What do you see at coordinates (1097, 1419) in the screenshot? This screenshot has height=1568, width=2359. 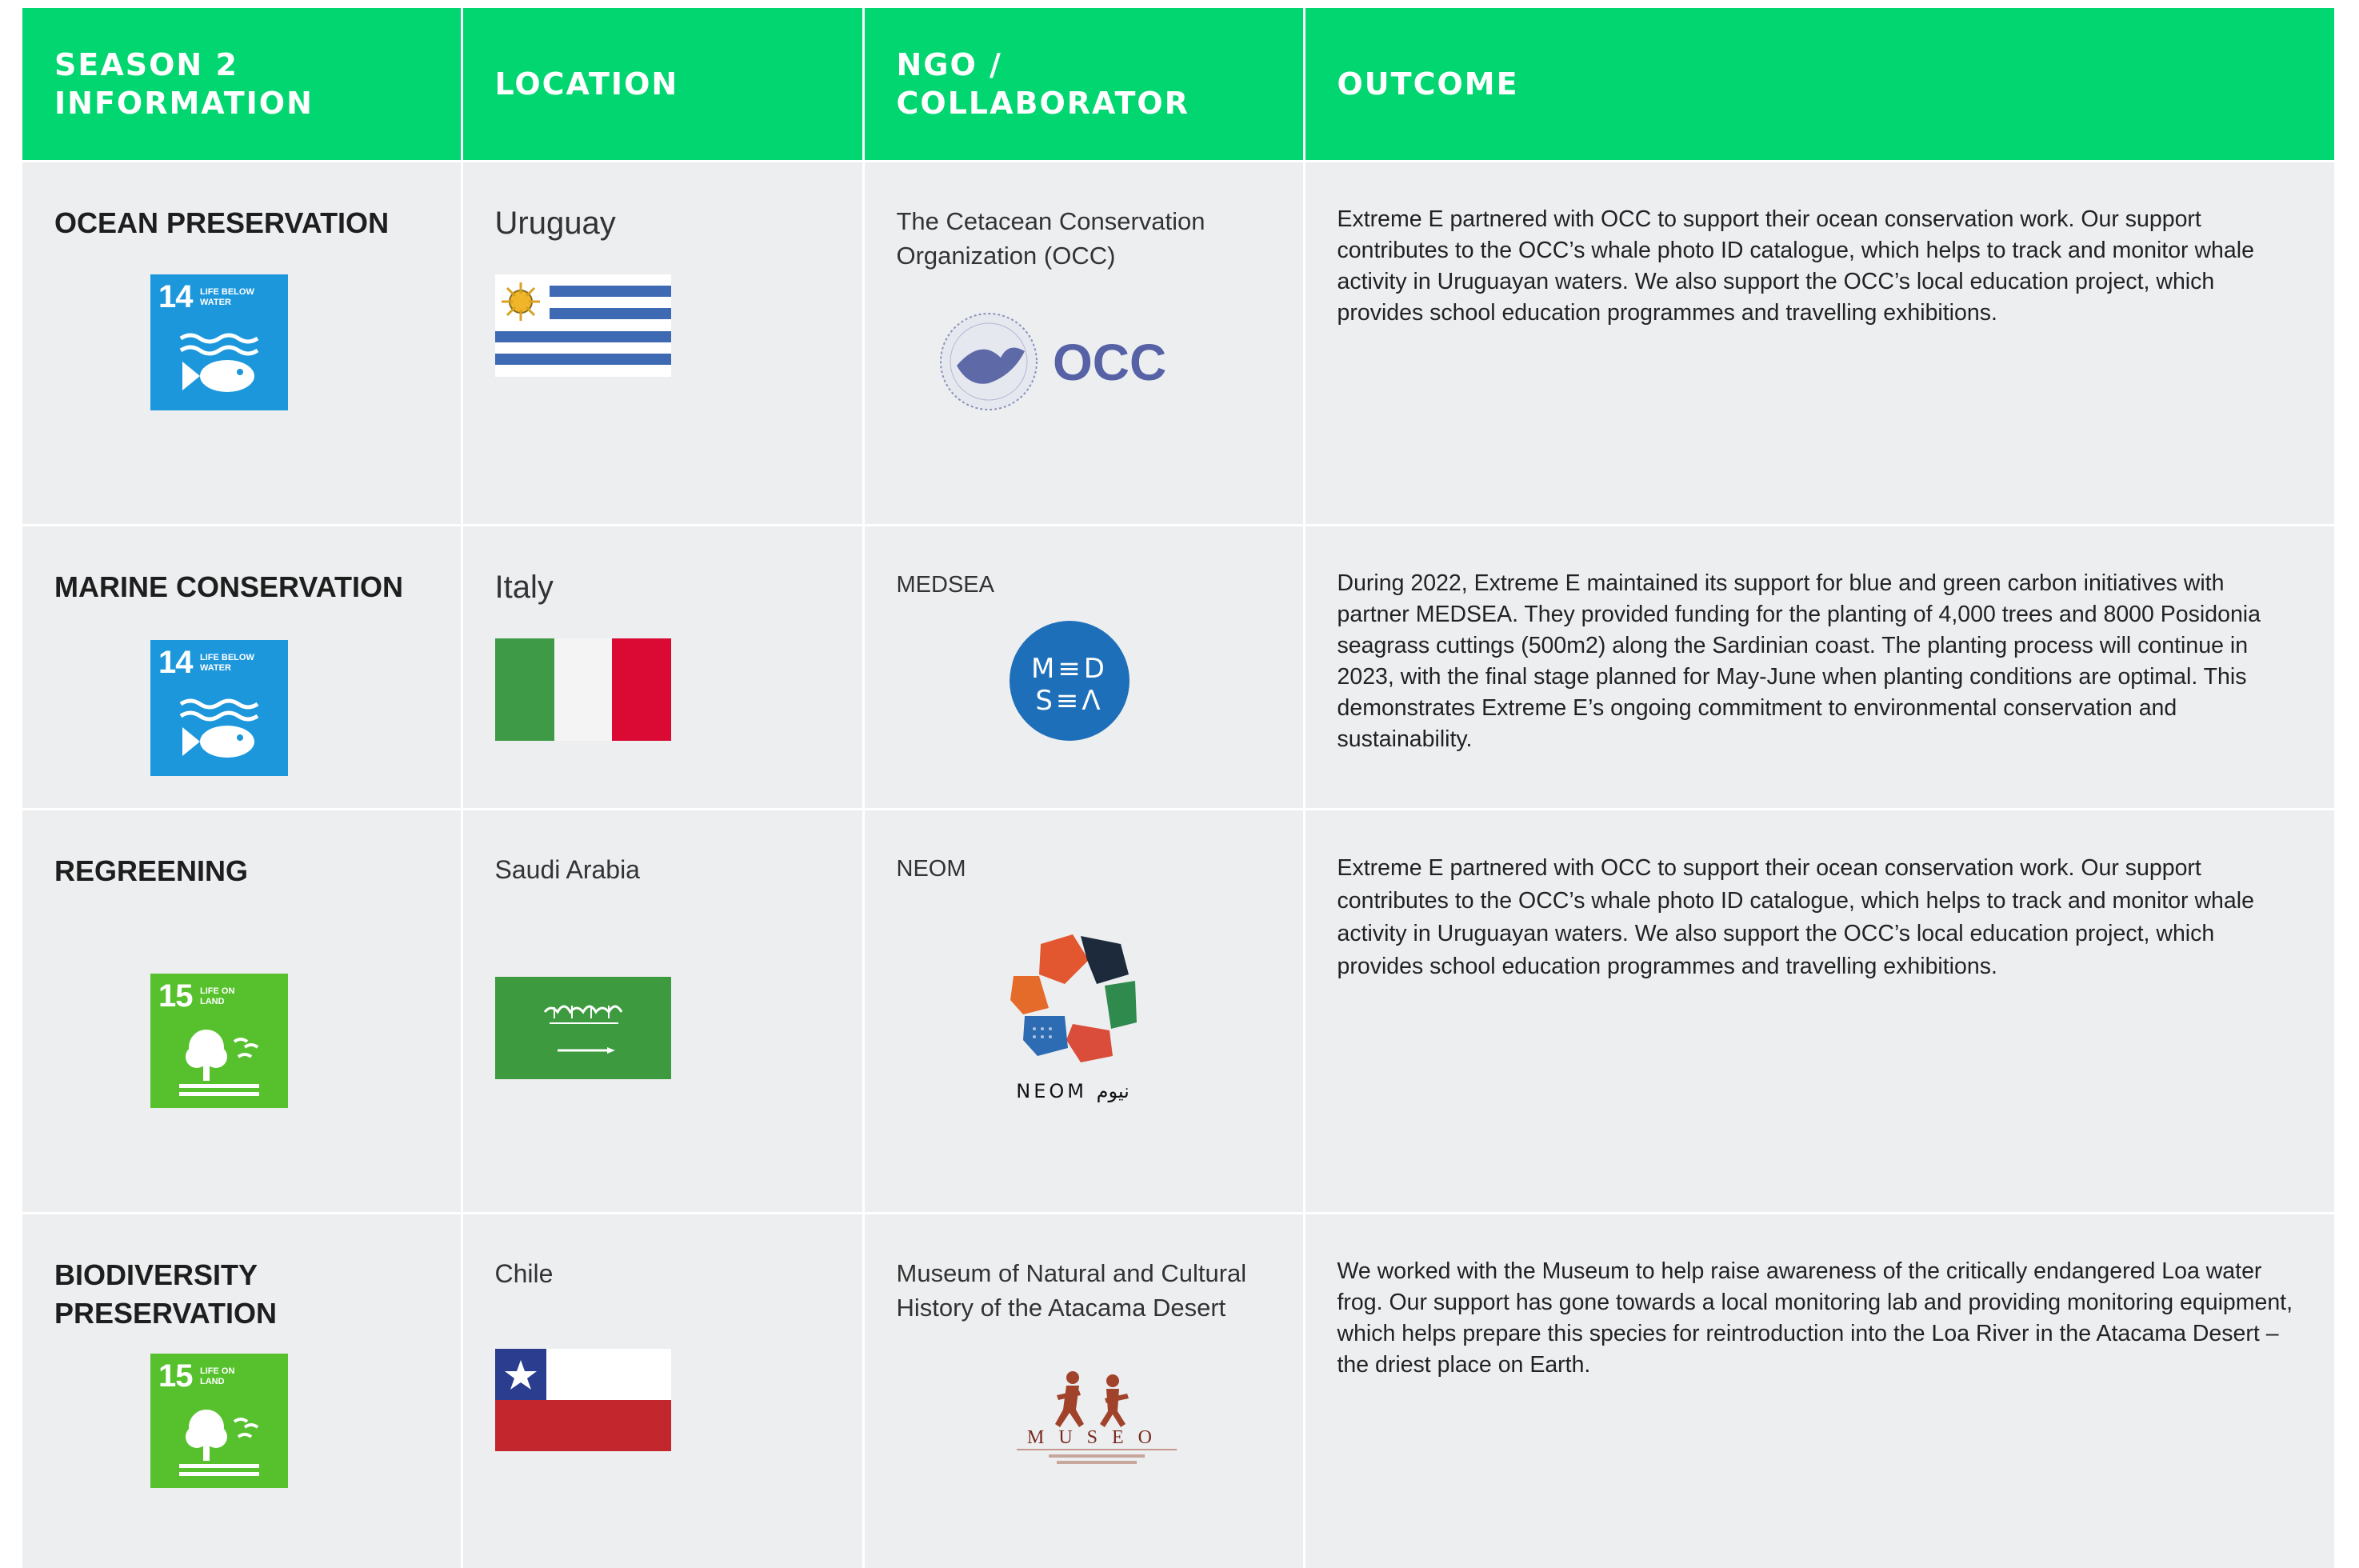 I see `museo-logo: MUSEO` at bounding box center [1097, 1419].